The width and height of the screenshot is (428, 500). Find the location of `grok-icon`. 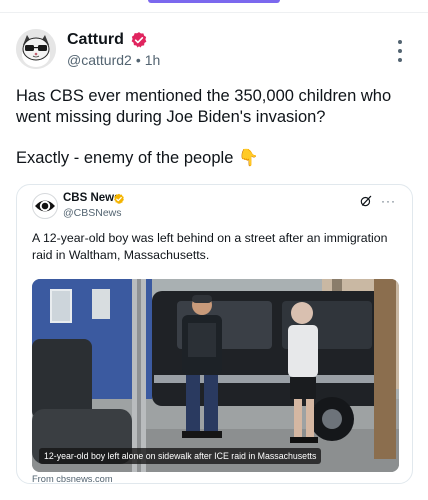

grok-icon is located at coordinates (366, 201).